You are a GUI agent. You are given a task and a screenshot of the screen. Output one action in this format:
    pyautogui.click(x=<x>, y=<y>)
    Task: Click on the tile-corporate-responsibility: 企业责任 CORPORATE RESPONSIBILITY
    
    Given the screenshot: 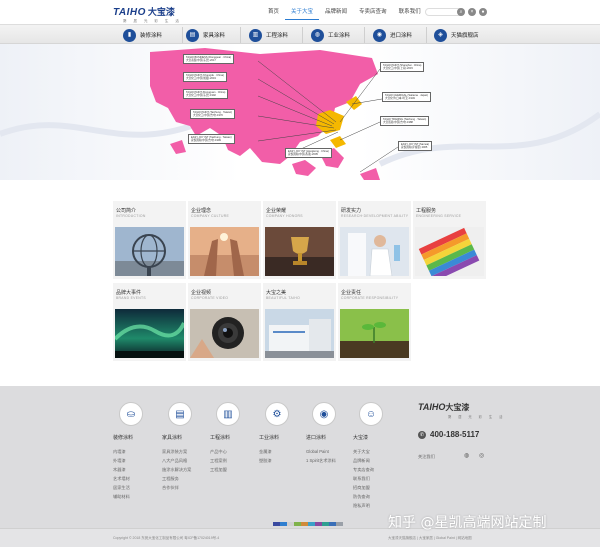 What is the action you would take?
    pyautogui.click(x=374, y=322)
    